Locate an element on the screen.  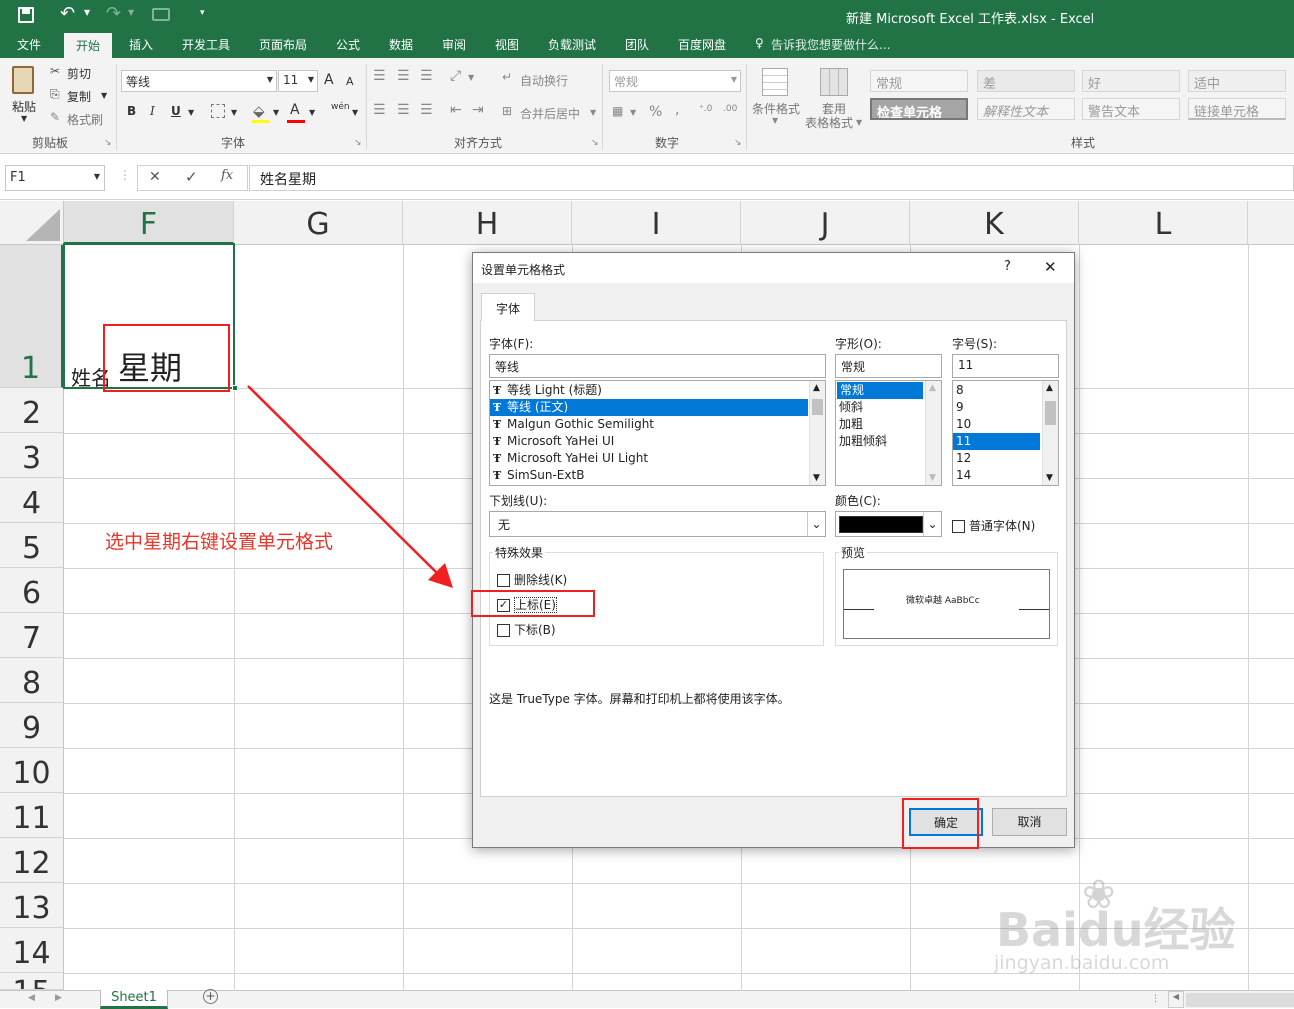
redo-icon: ↷ is located at coordinates (113, 13).